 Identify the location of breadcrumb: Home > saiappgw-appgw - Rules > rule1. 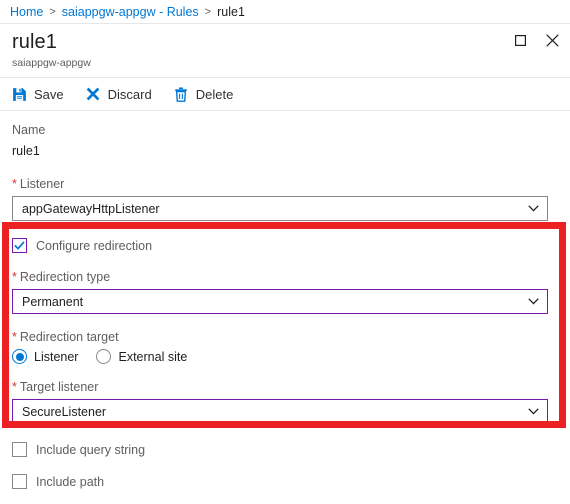
(285, 12).